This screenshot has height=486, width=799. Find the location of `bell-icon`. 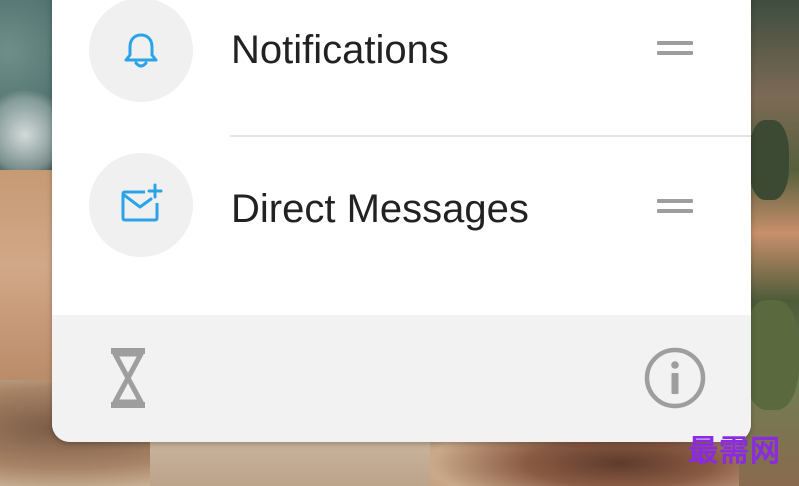

bell-icon is located at coordinates (141, 50).